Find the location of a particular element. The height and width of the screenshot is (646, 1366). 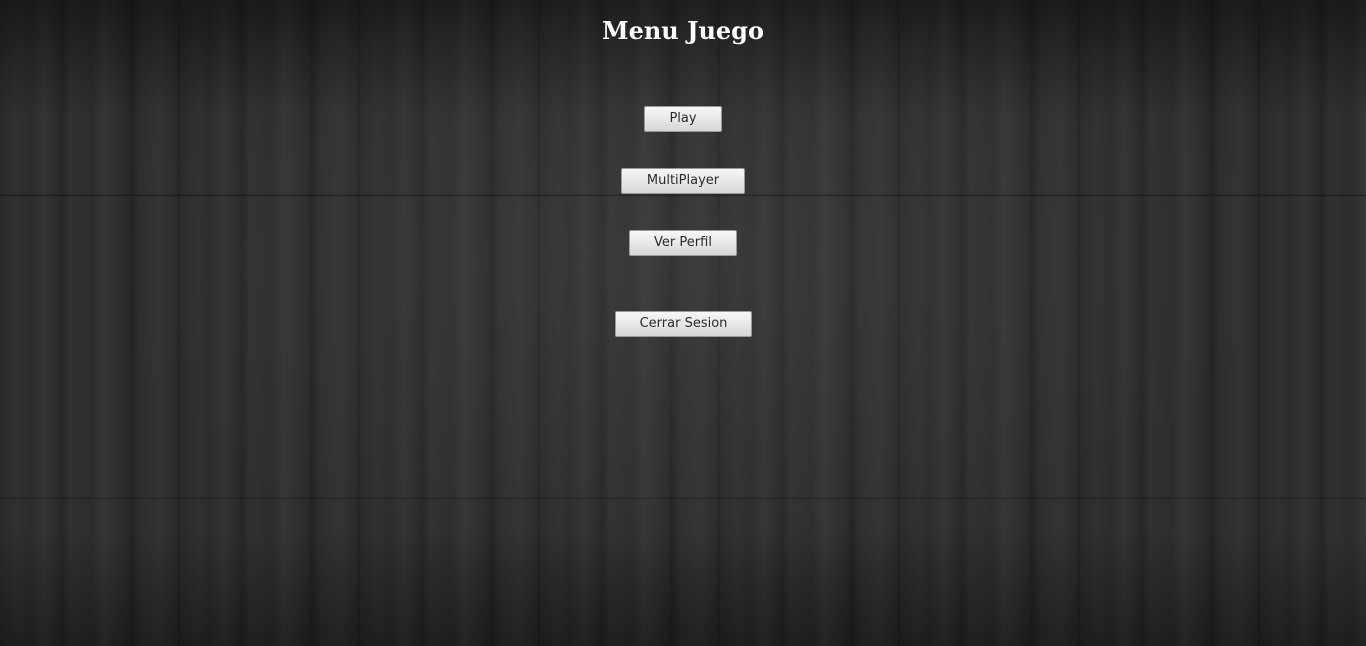

view-profile-button: Ver Perfil is located at coordinates (683, 243).